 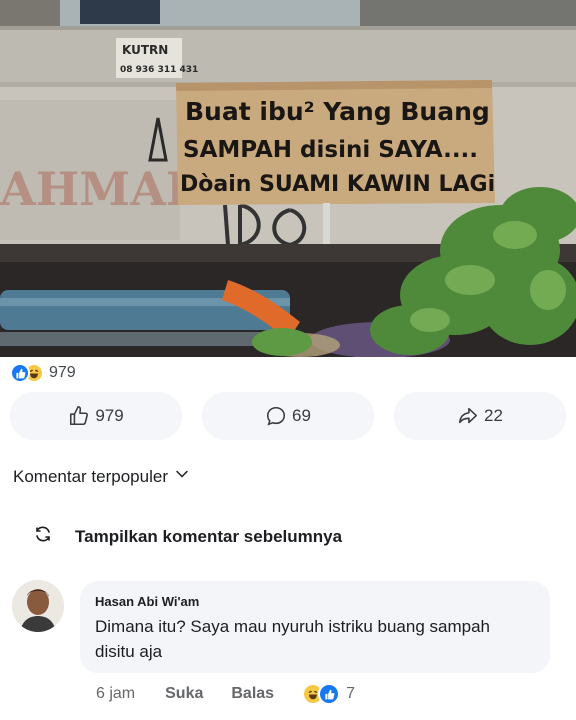 I want to click on share-count: 22, so click(x=493, y=415).